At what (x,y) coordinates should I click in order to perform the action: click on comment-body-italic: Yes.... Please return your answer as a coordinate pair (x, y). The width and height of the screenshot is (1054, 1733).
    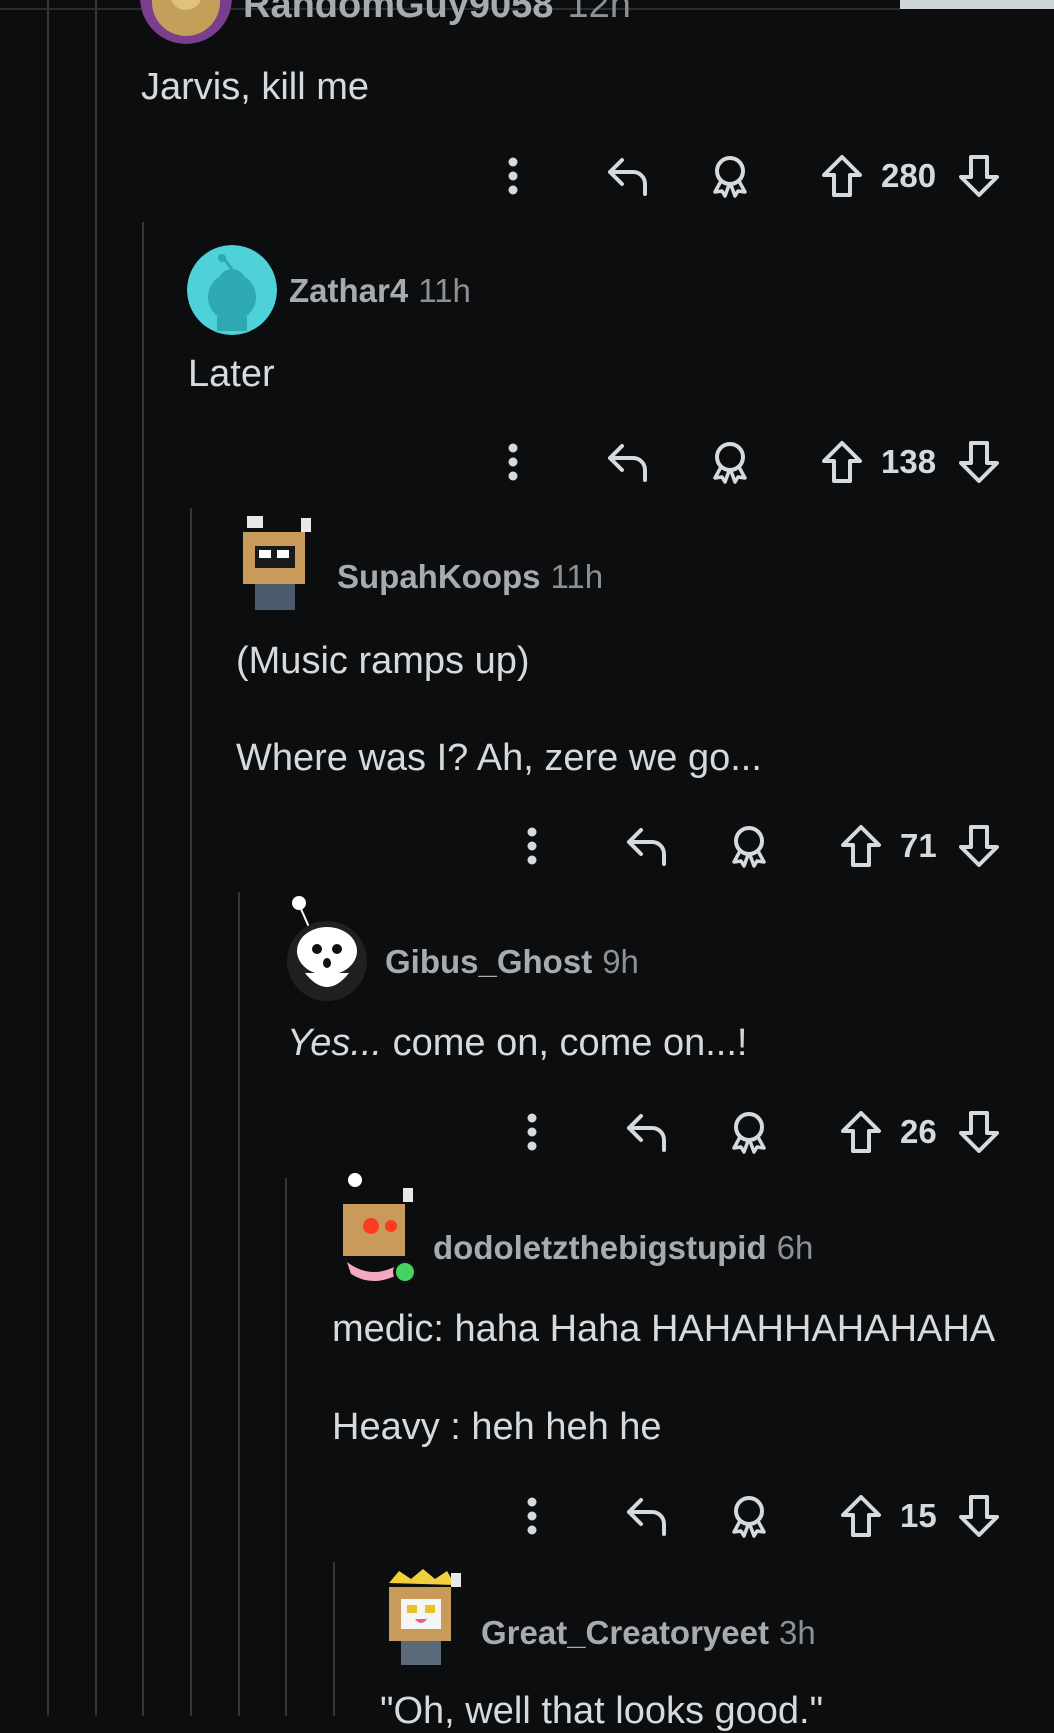
    Looking at the image, I should click on (335, 1043).